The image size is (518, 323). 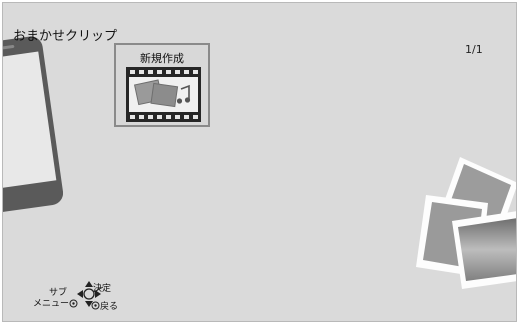 I want to click on control-guide: サブ メニュー 決定 戻る, so click(x=118, y=281).